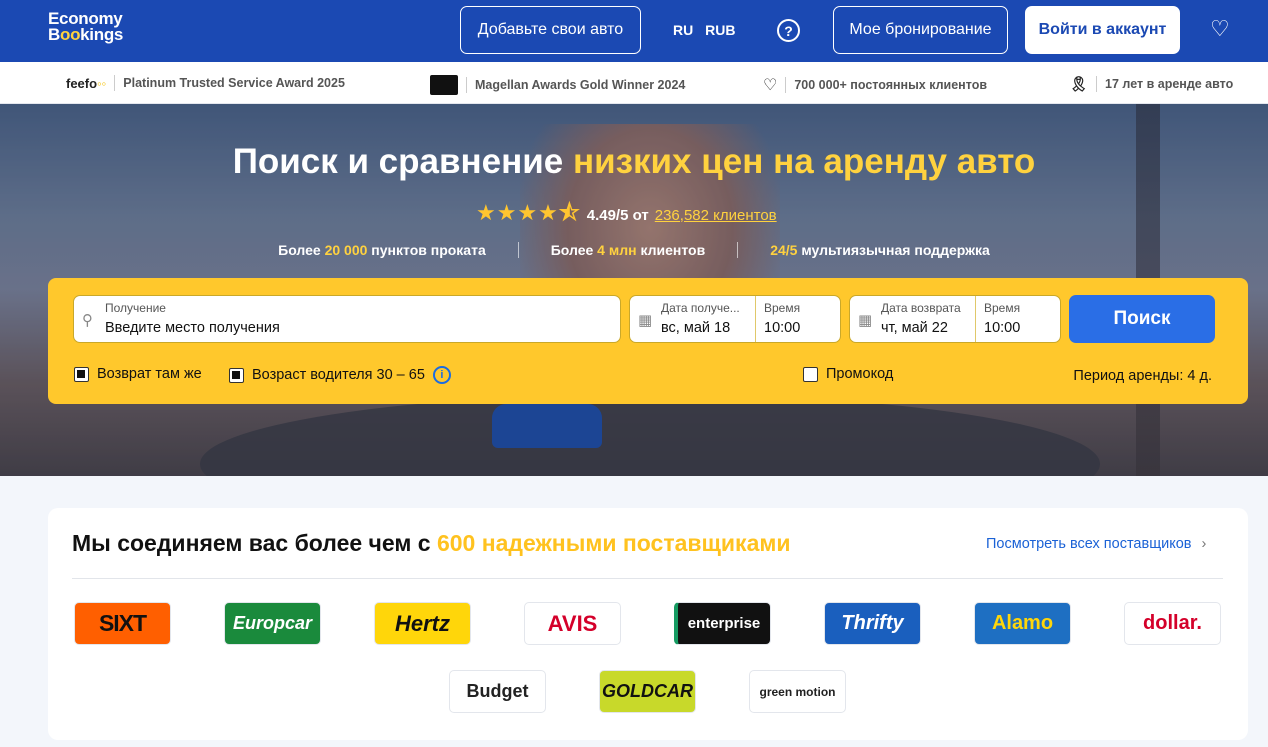  Describe the element at coordinates (444, 85) in the screenshot. I see `magellan-logo` at that location.